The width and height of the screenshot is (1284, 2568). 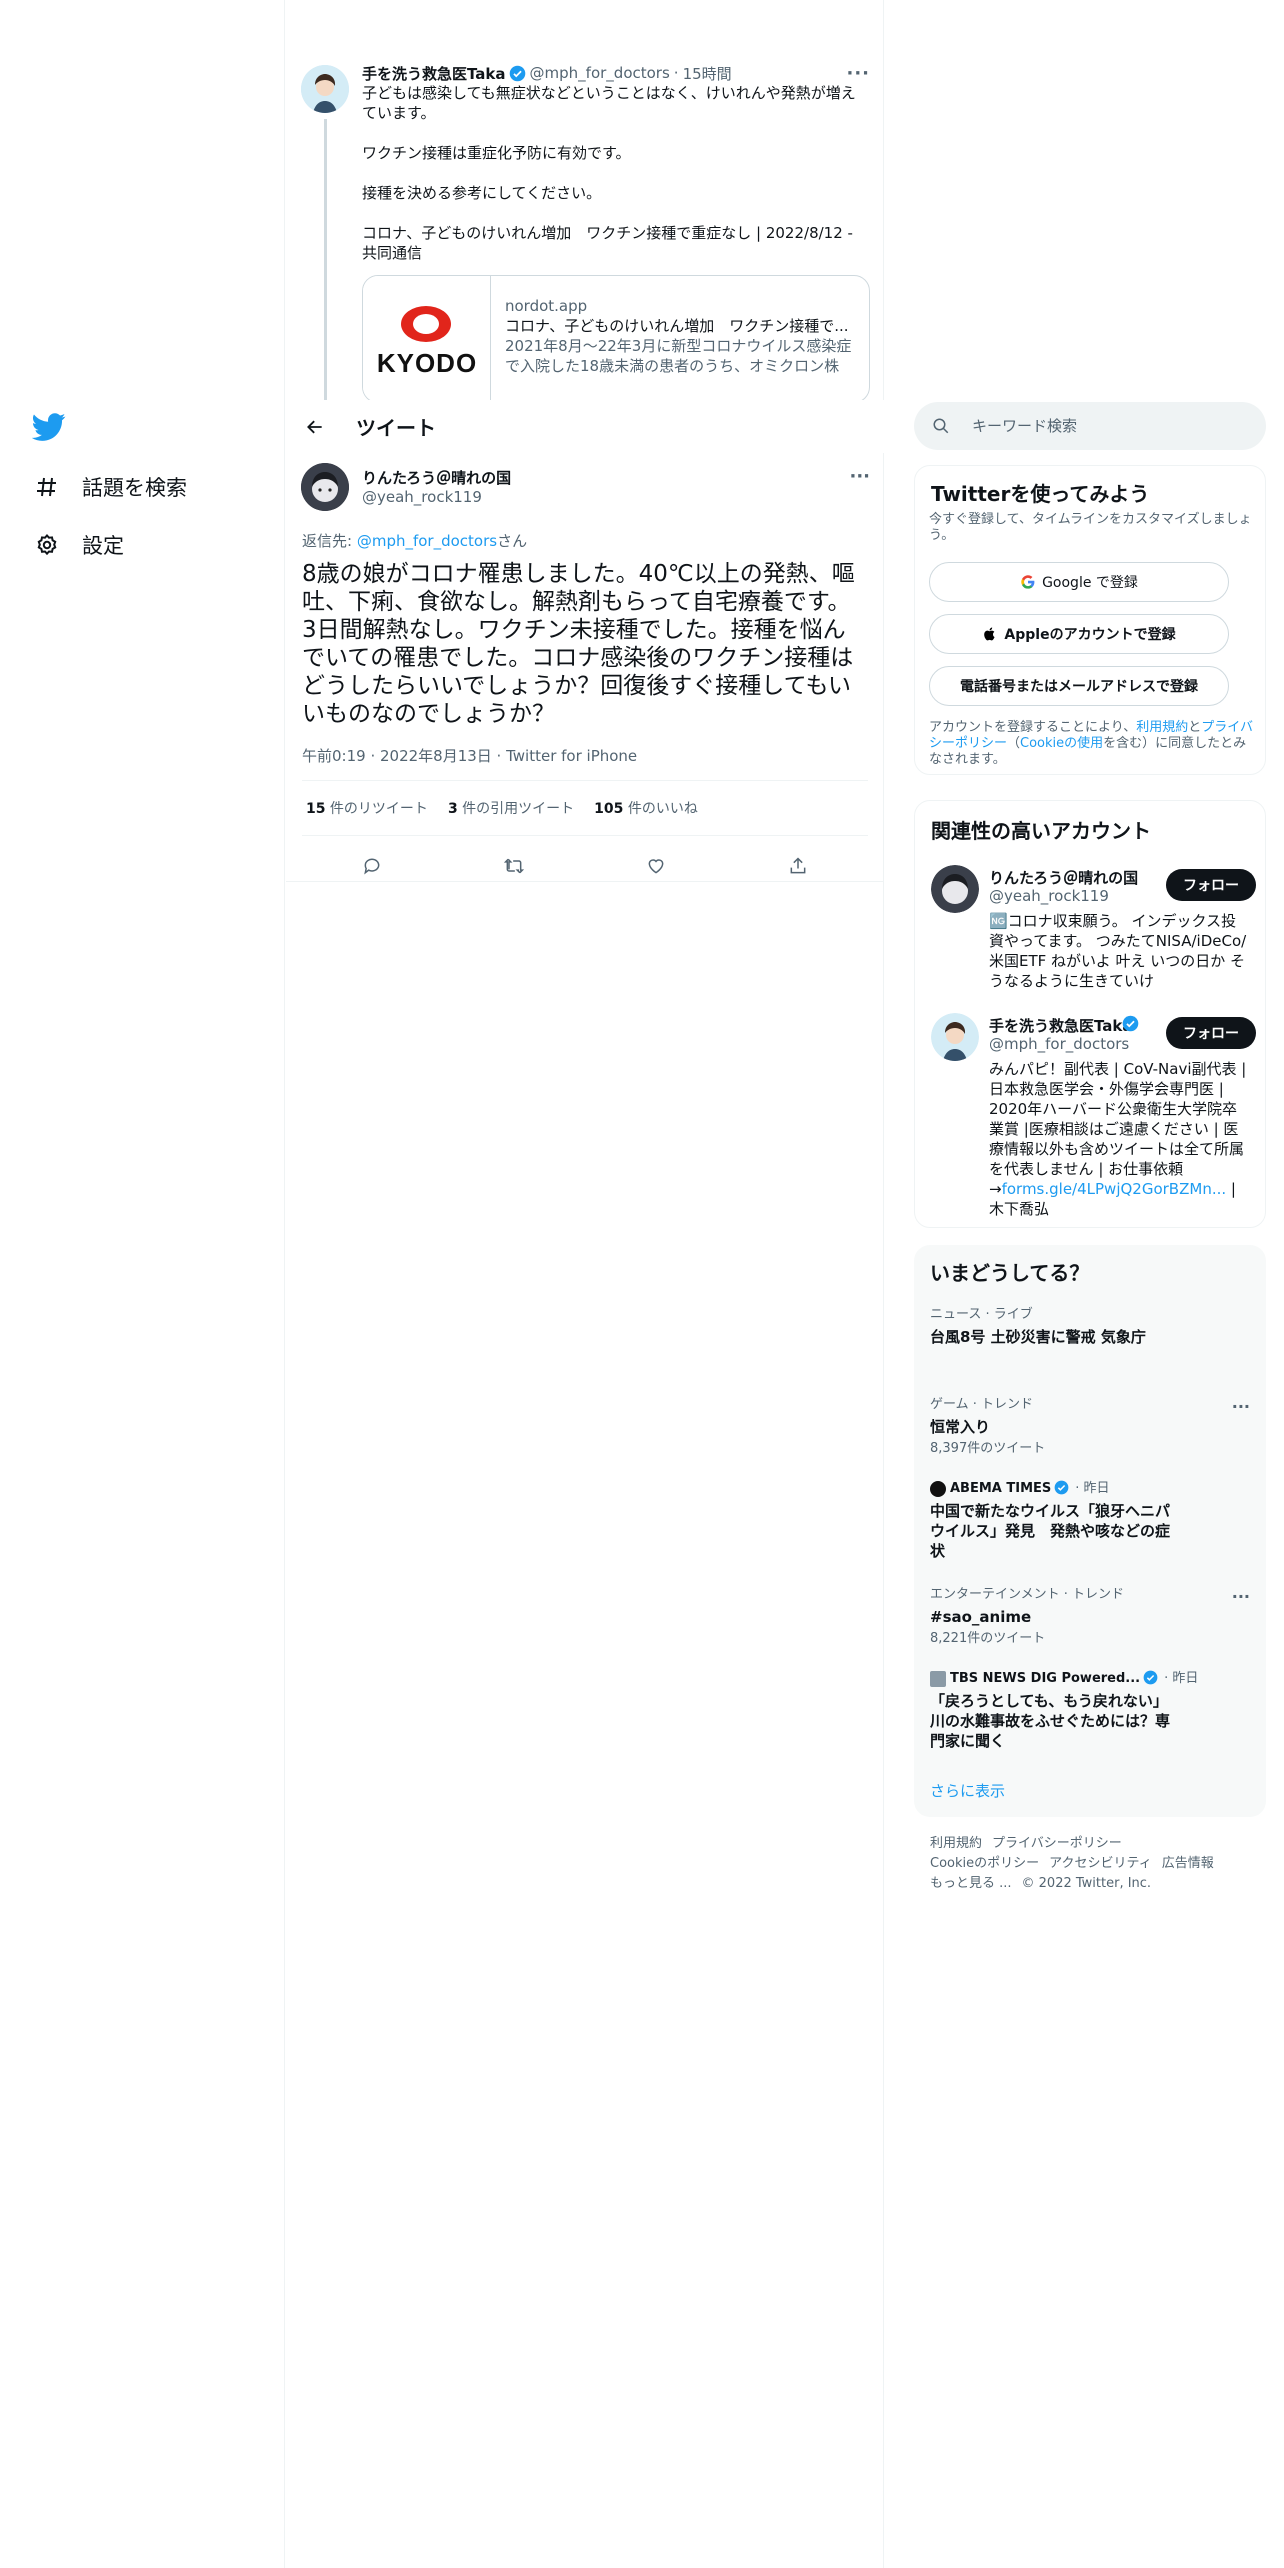 I want to click on trend-category: ゲーム · トレンド, so click(x=982, y=1404).